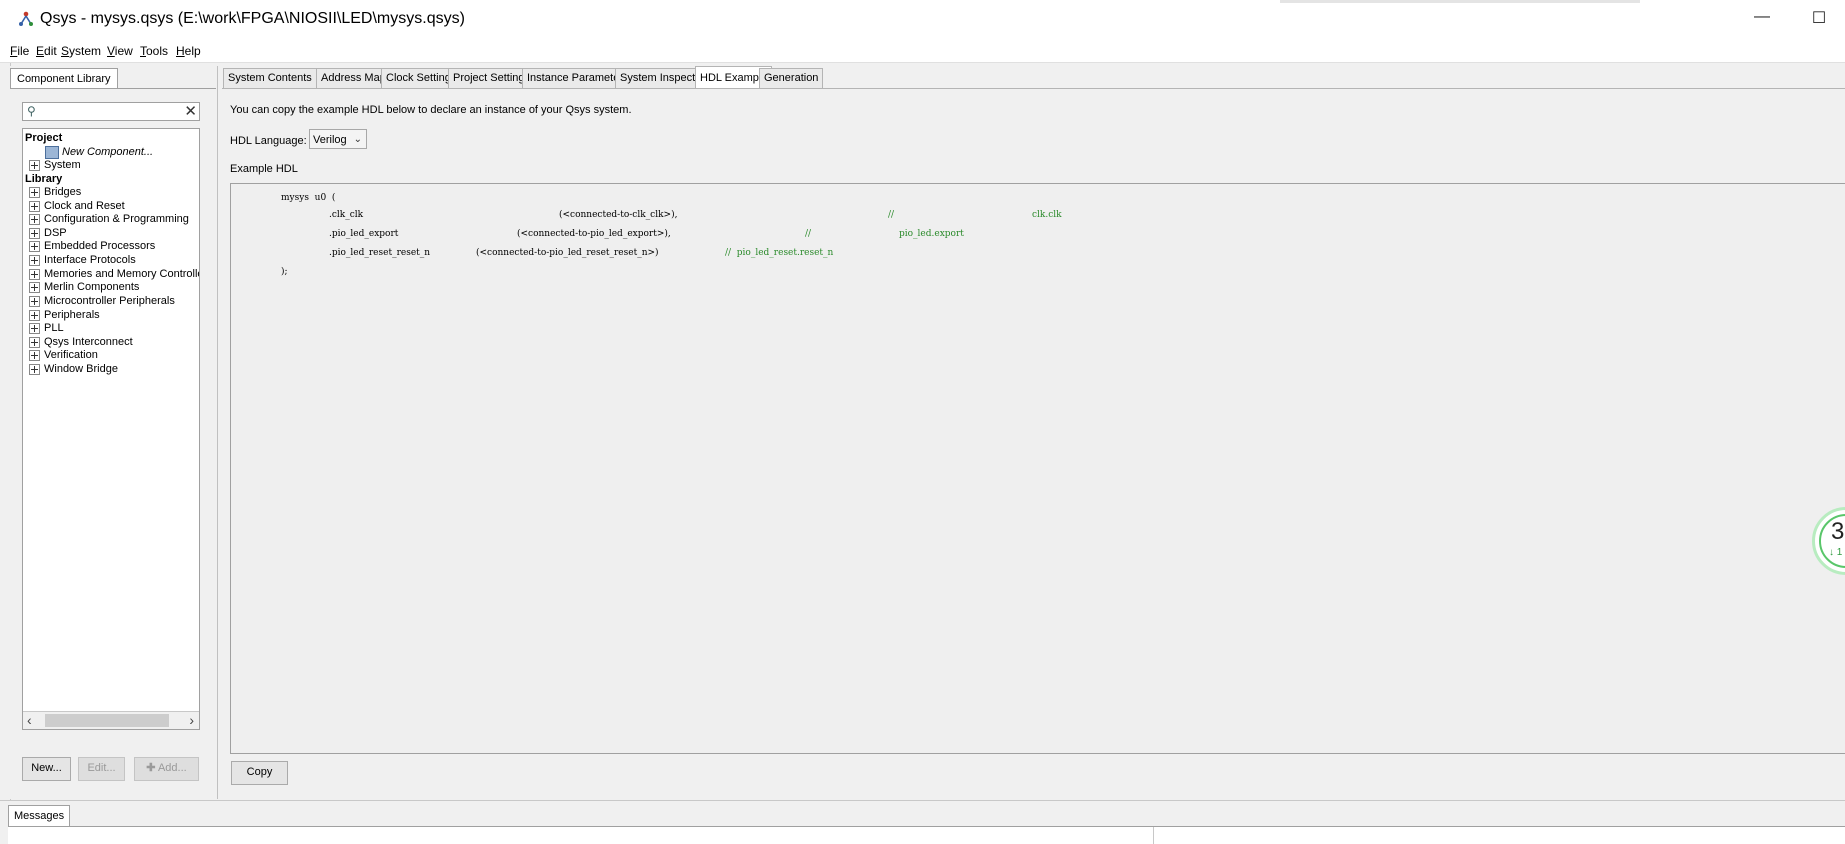  What do you see at coordinates (50, 51) in the screenshot?
I see `menu-label: dit` at bounding box center [50, 51].